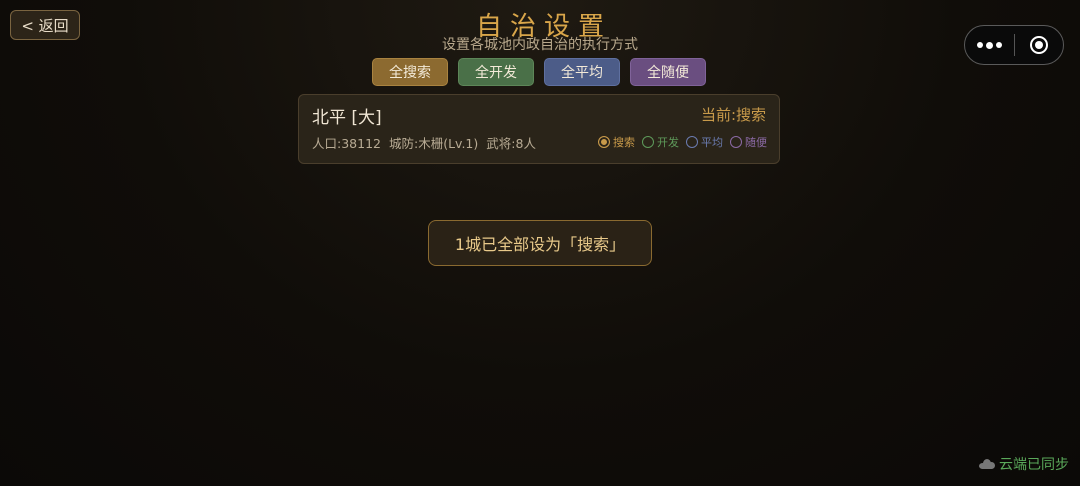 The image size is (1080, 486). I want to click on city-generals: 武将:8人, so click(511, 143).